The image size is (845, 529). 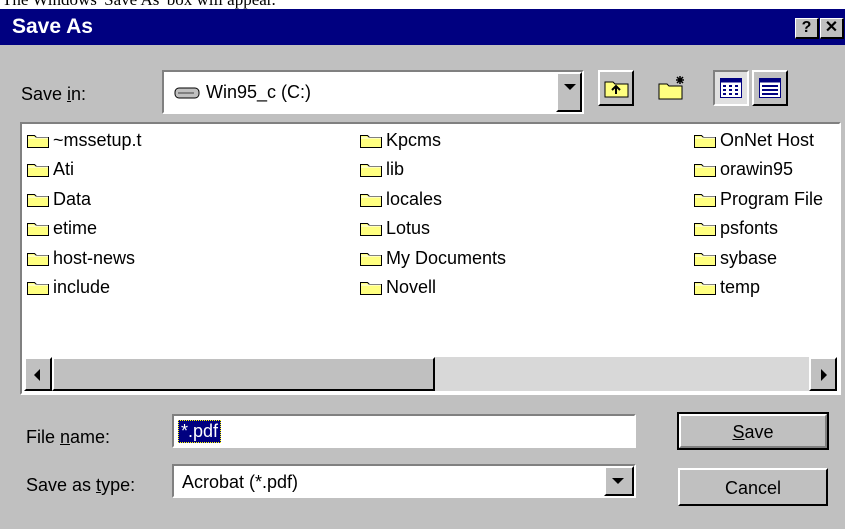 I want to click on folder-name: host-news, so click(x=94, y=257).